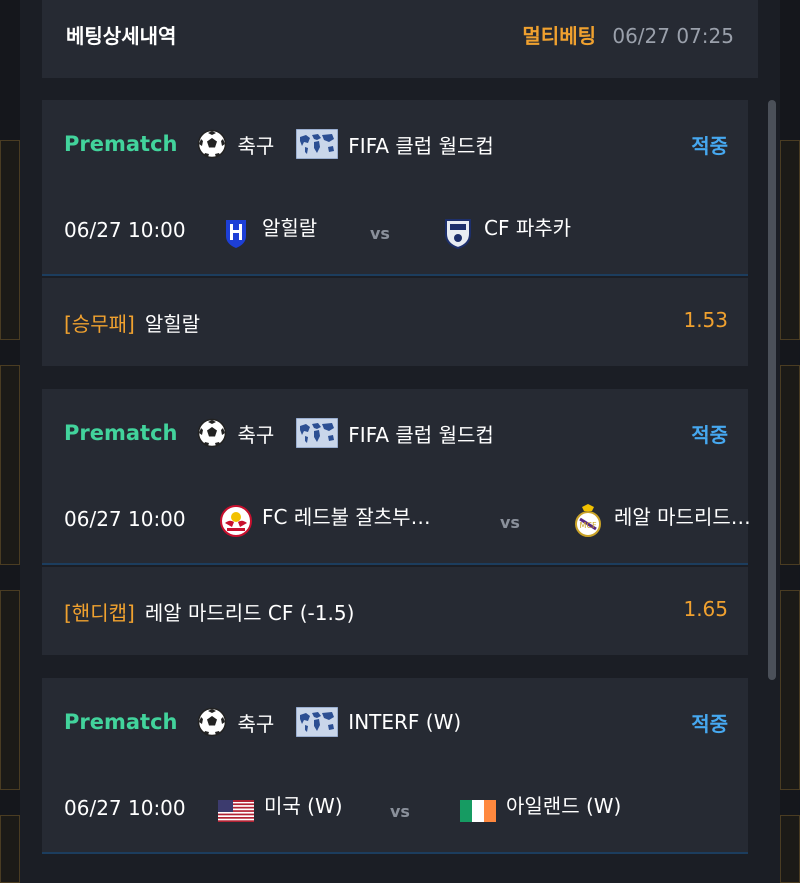  I want to click on bet-selection: [핸디캡] 레알 마드리드 CF (-1.5) 1.65, so click(395, 611).